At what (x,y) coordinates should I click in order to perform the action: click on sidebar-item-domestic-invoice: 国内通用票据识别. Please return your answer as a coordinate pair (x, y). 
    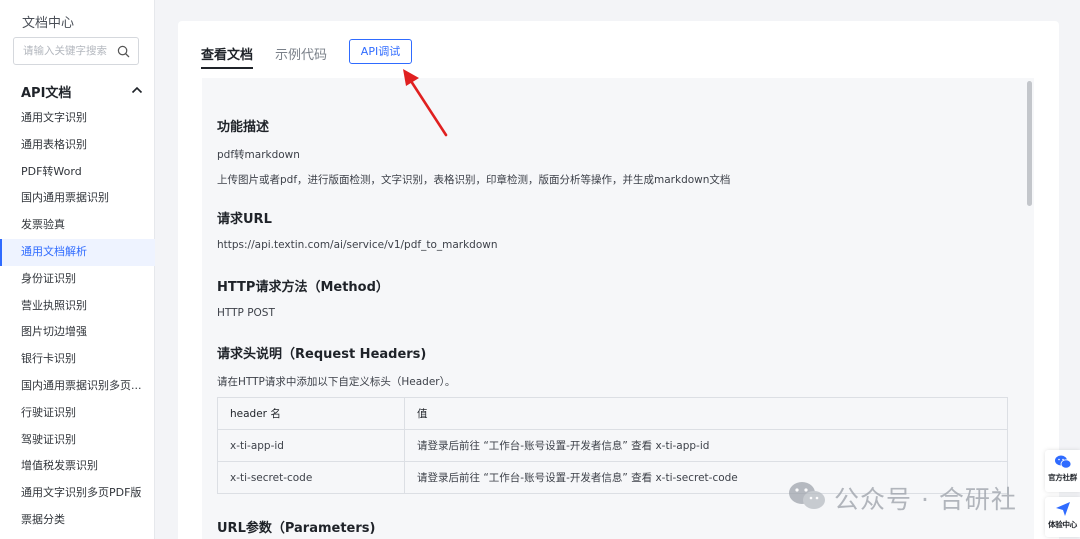
    Looking at the image, I should click on (77, 198).